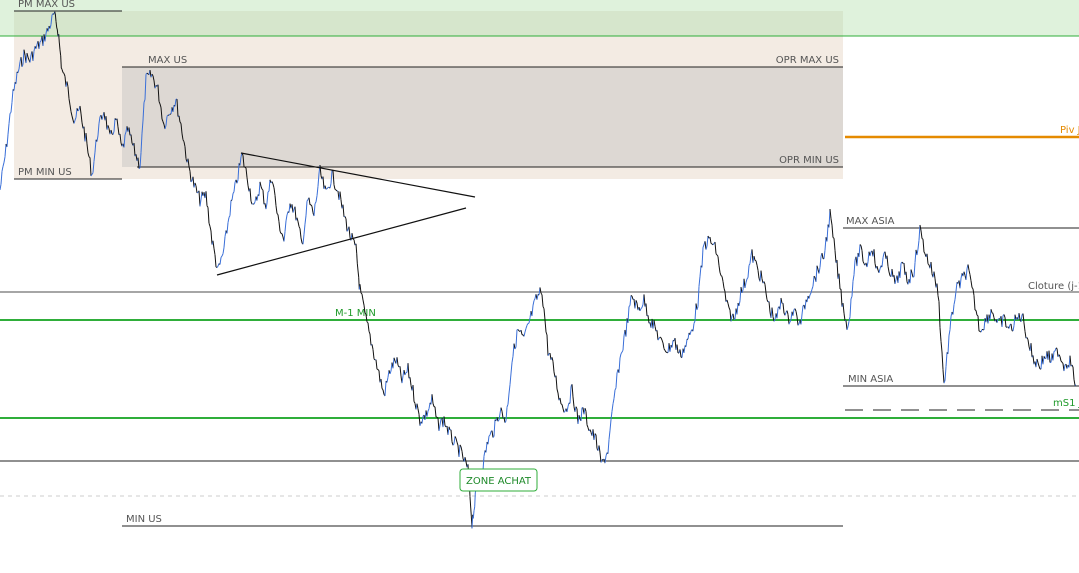 The height and width of the screenshot is (573, 1079). I want to click on pm-max-us-label: PM MAX US, so click(46, 5).